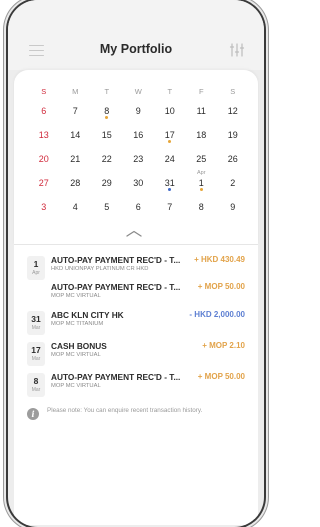 The image size is (320, 527). I want to click on calendar-day: 12, so click(233, 111).